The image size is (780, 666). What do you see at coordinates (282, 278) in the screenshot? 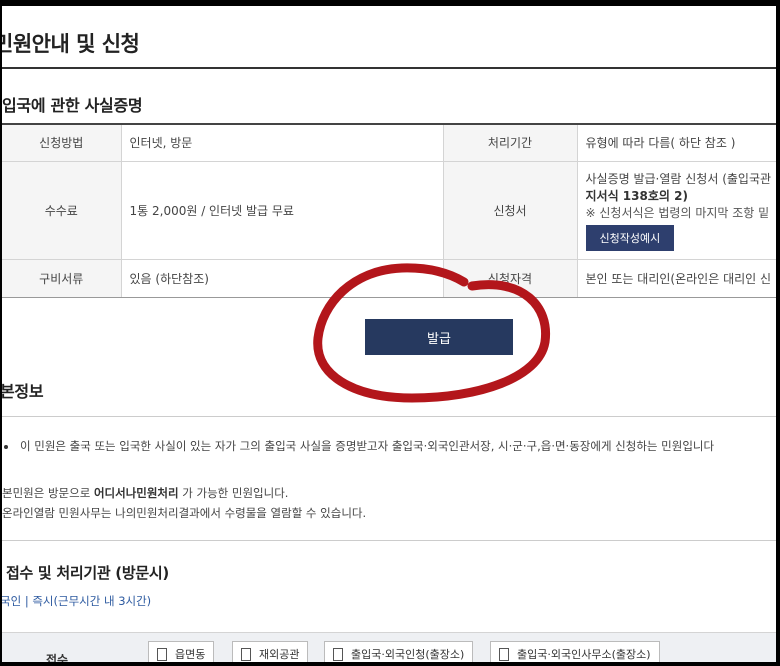
I see `value-documents: 있음 (하단참조)` at bounding box center [282, 278].